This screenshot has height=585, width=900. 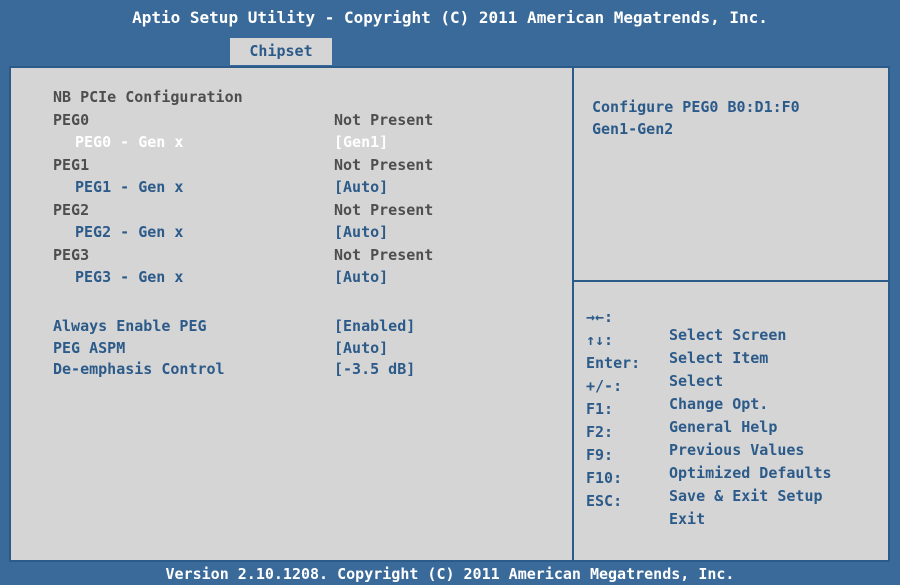 What do you see at coordinates (71, 210) in the screenshot?
I see `peg2-label: PEG2` at bounding box center [71, 210].